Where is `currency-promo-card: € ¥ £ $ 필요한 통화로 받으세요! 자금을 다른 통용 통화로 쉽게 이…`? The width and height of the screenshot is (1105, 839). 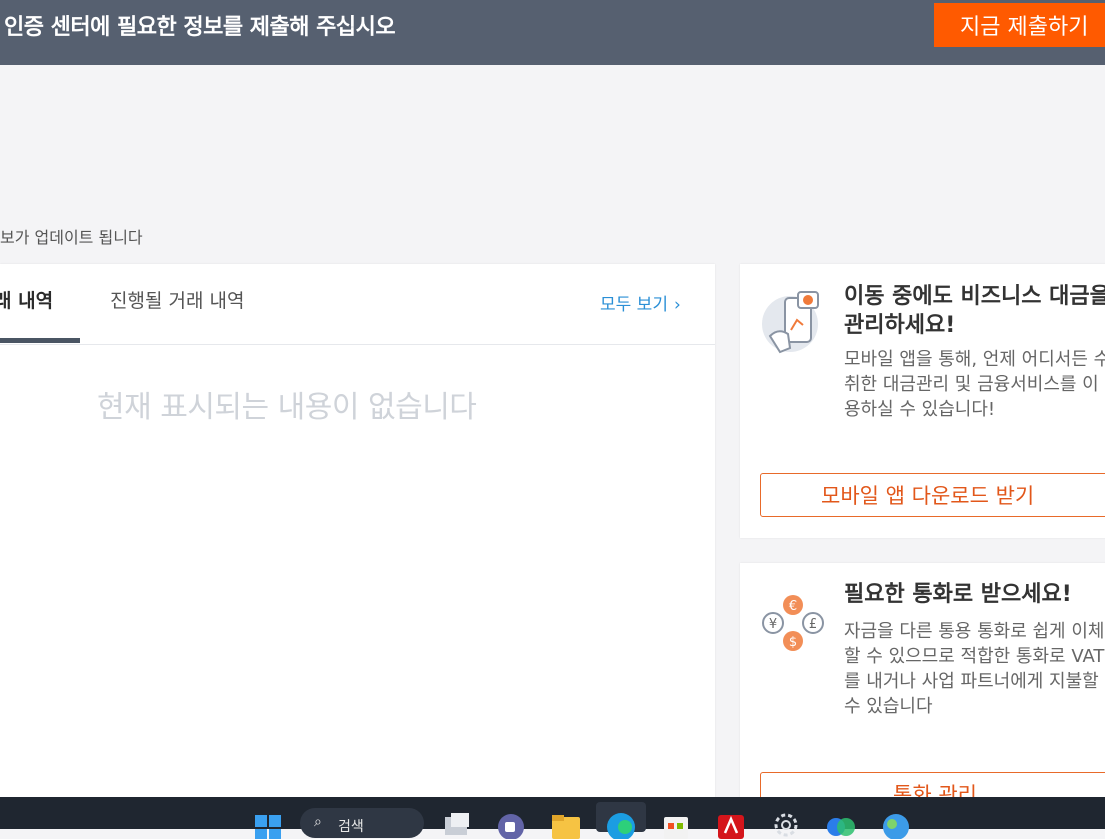
currency-promo-card: € ¥ £ $ 필요한 통화로 받으세요! 자금을 다른 통용 통화로 쉽게 이… is located at coordinates (922, 689).